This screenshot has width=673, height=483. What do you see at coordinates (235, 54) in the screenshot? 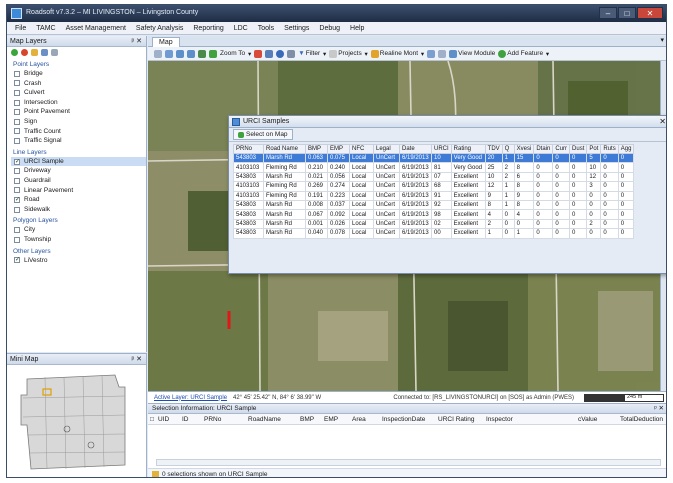
I see `zoom-to-button: Zoom To ▾` at bounding box center [235, 54].